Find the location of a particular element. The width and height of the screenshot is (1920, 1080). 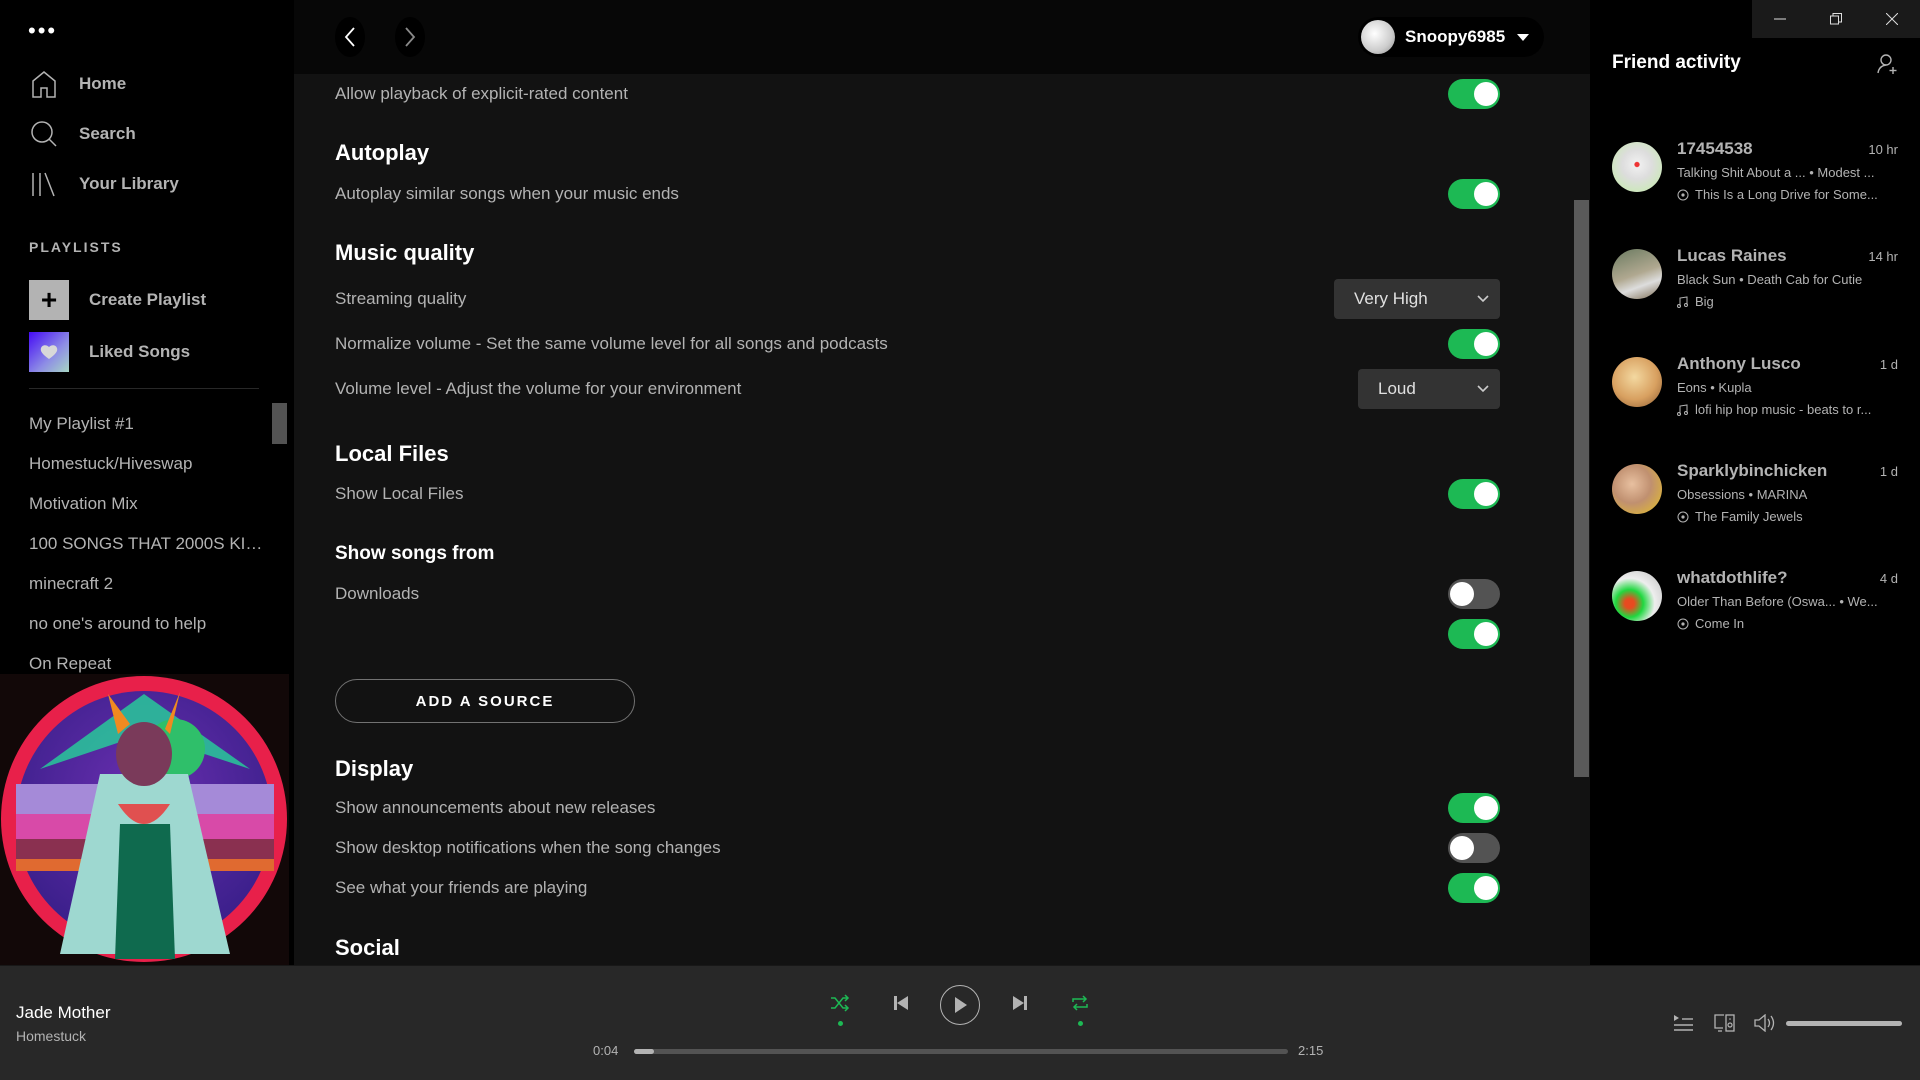

now-playing-artist: Homestuck is located at coordinates (51, 1036).